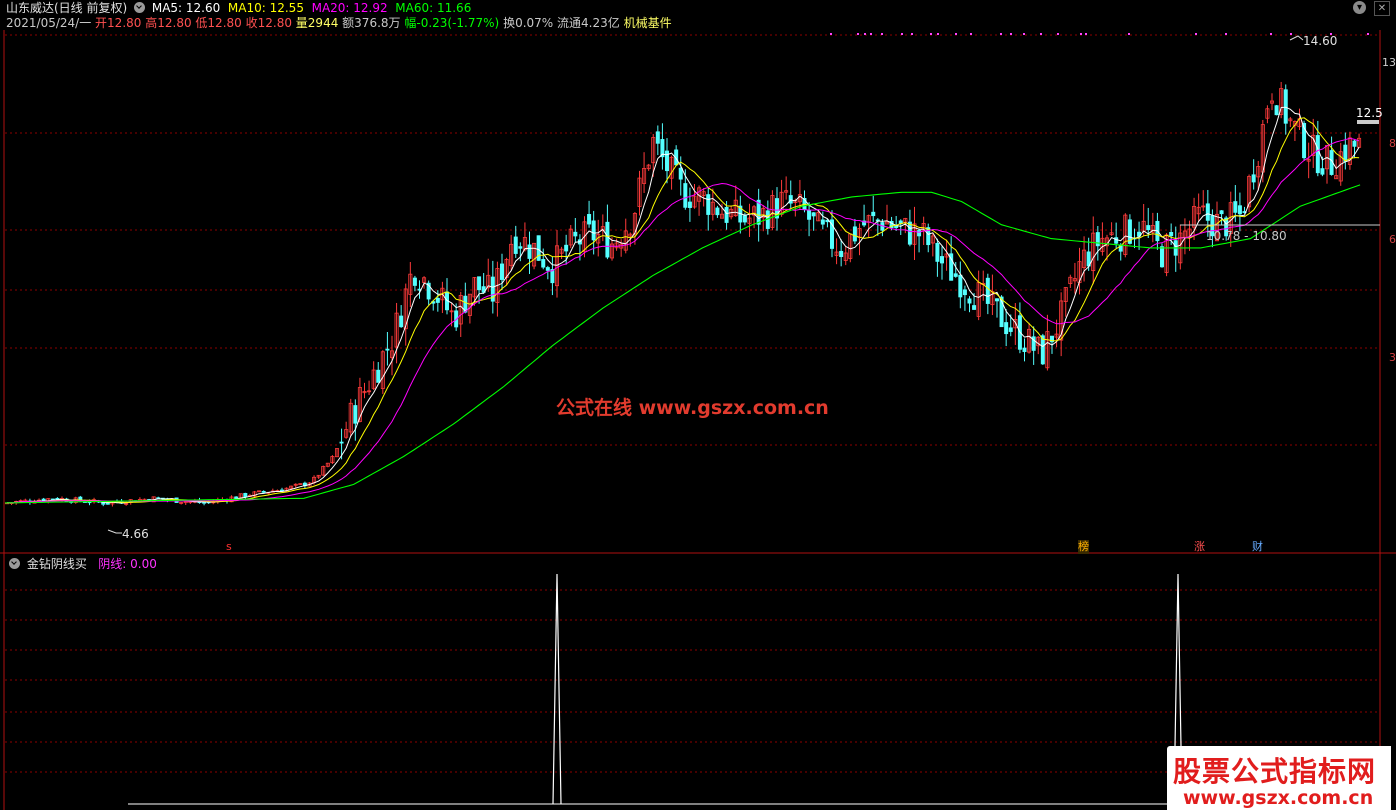 The height and width of the screenshot is (810, 1396). I want to click on ma10-label: MA10: 12.55, so click(265, 8).